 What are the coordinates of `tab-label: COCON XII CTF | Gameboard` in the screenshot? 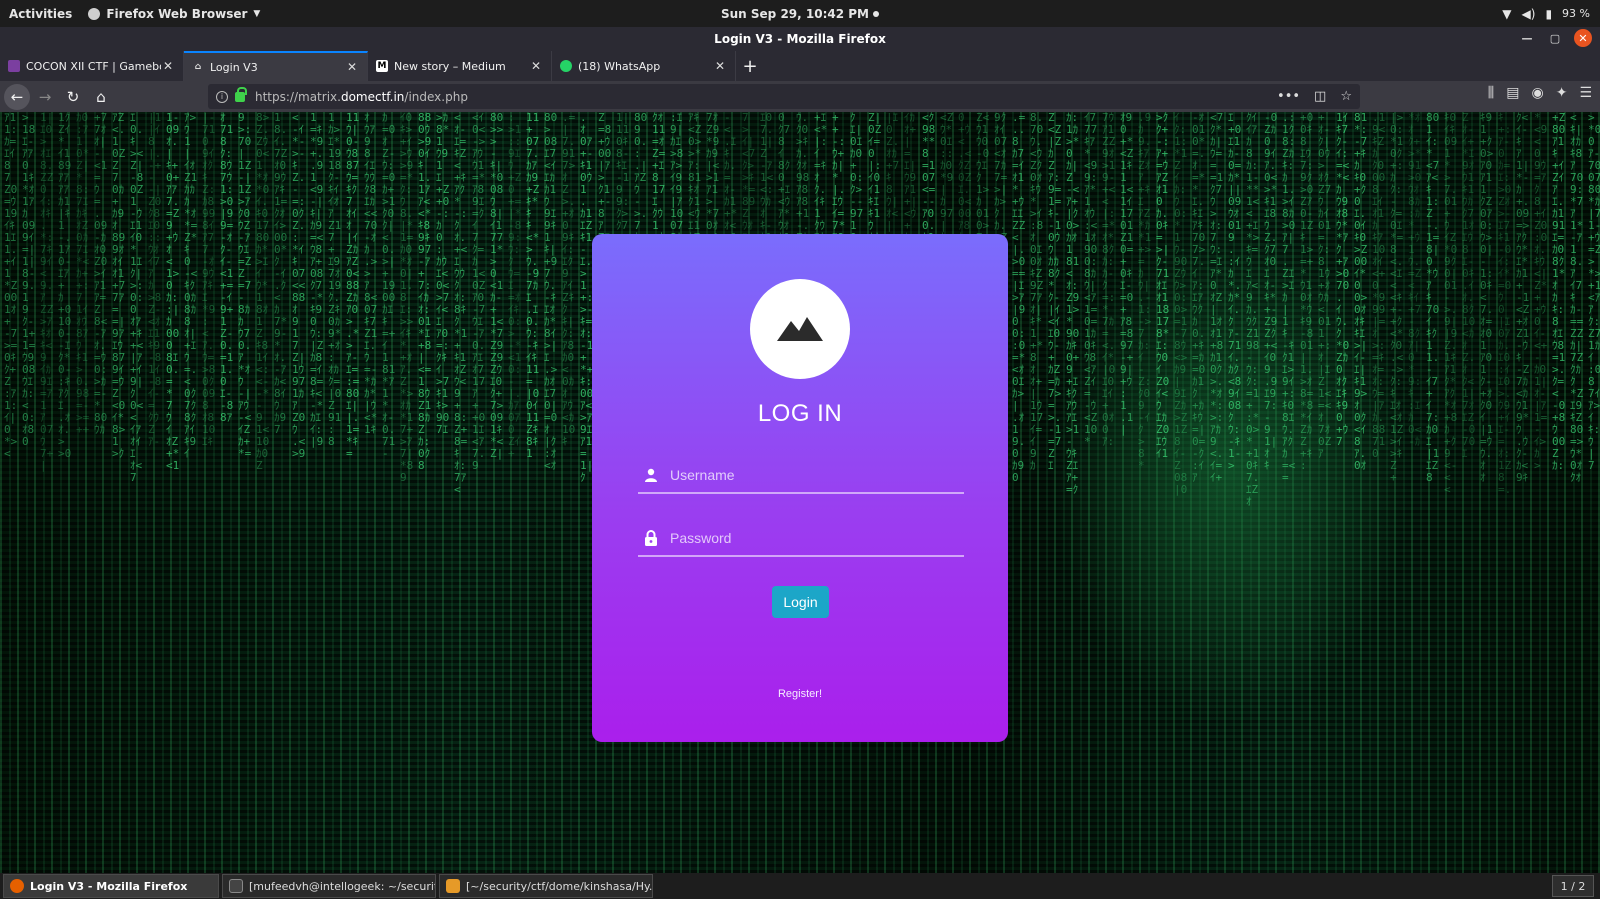 It's located at (93, 66).